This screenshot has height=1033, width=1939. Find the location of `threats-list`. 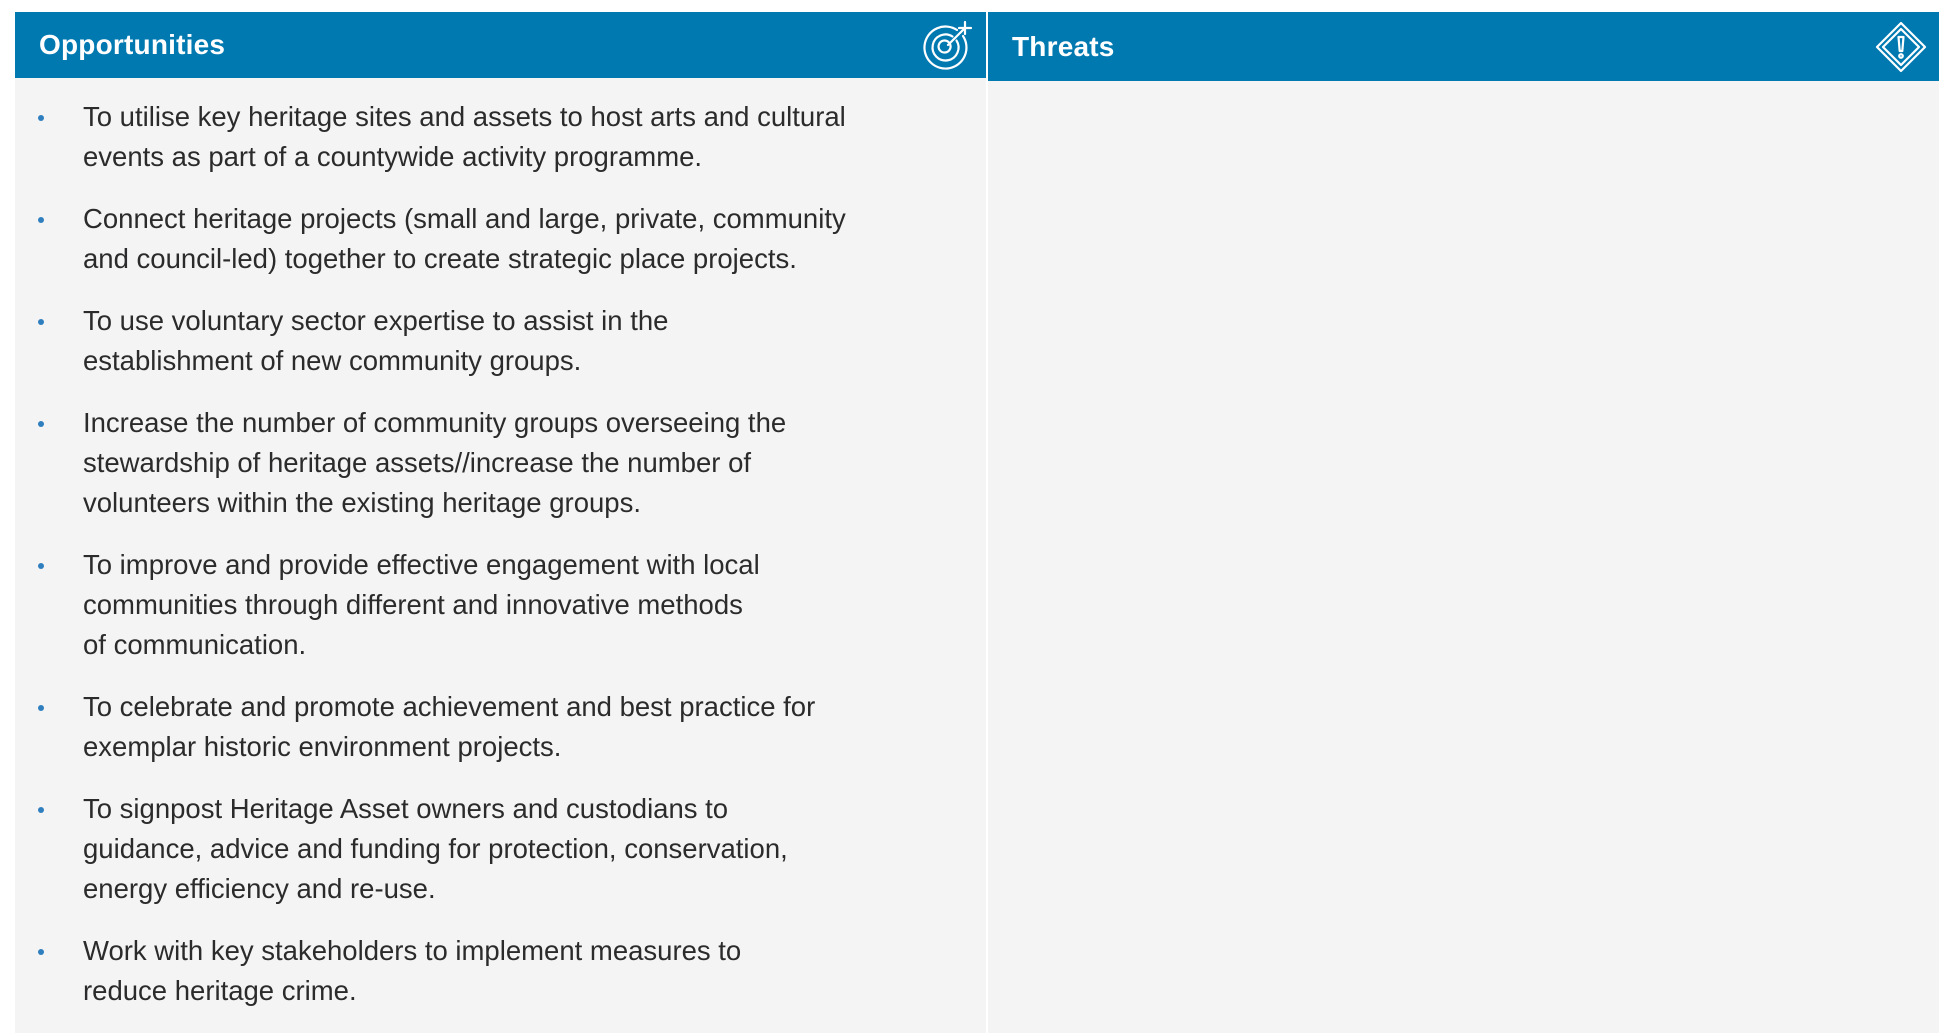

threats-list is located at coordinates (1463, 90).